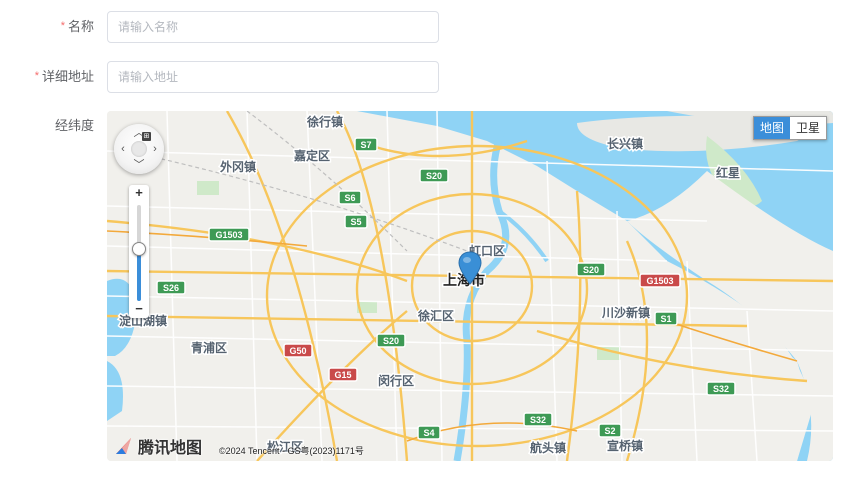  I want to click on highway-shield-label: S7, so click(365, 145).